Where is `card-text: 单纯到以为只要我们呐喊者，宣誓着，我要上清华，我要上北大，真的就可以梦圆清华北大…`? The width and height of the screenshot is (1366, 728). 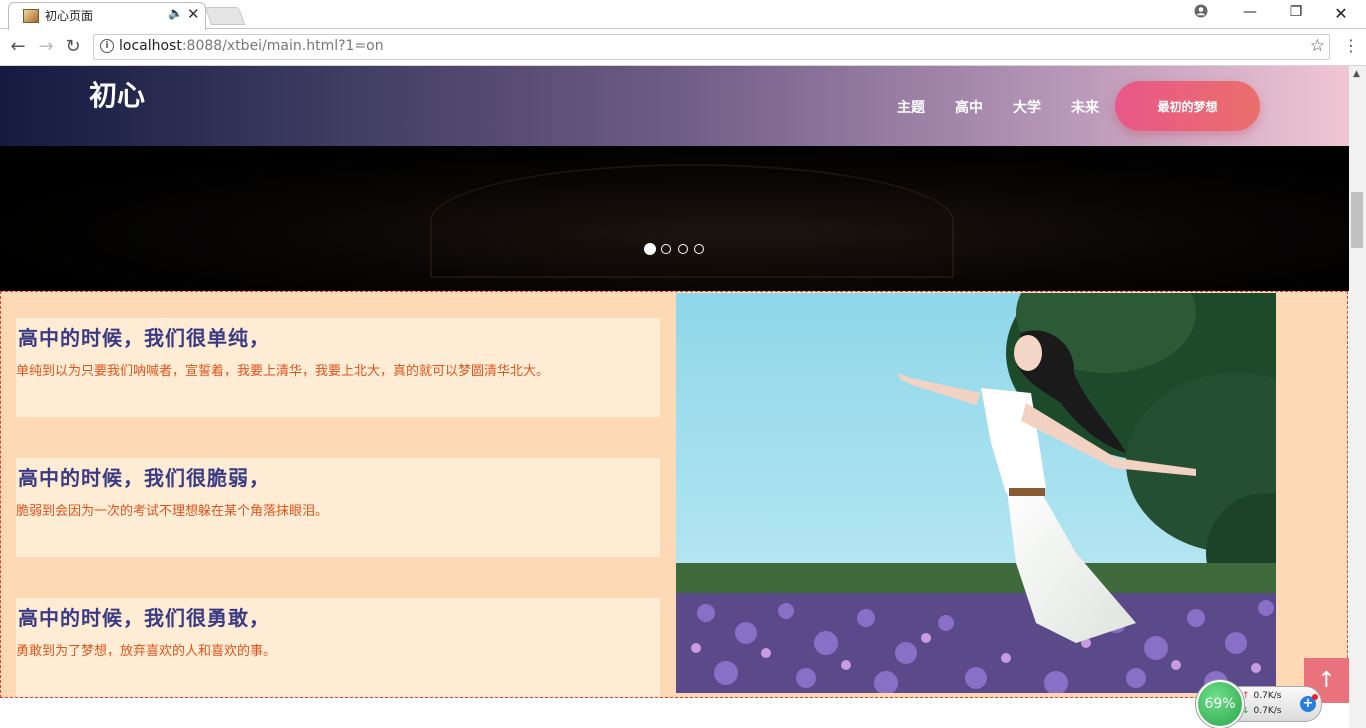 card-text: 单纯到以为只要我们呐喊者，宣誓着，我要上清华，我要上北大，真的就可以梦圆清华北大… is located at coordinates (283, 371).